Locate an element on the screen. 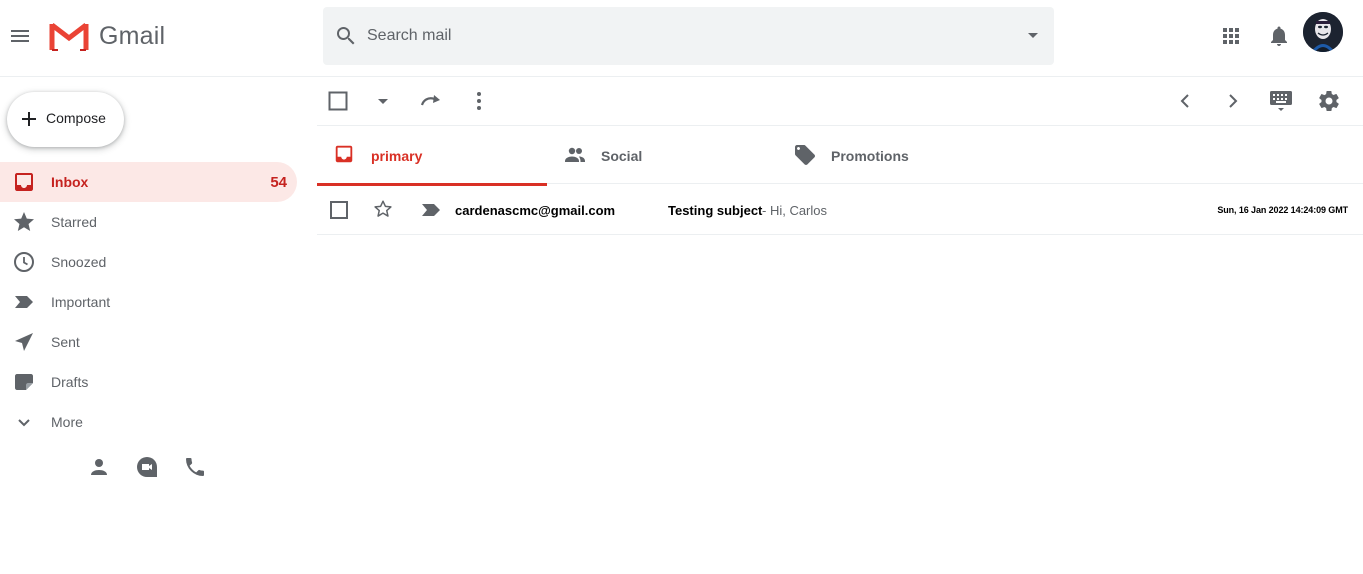 This screenshot has height=574, width=1363. tag-icon is located at coordinates (805, 155).